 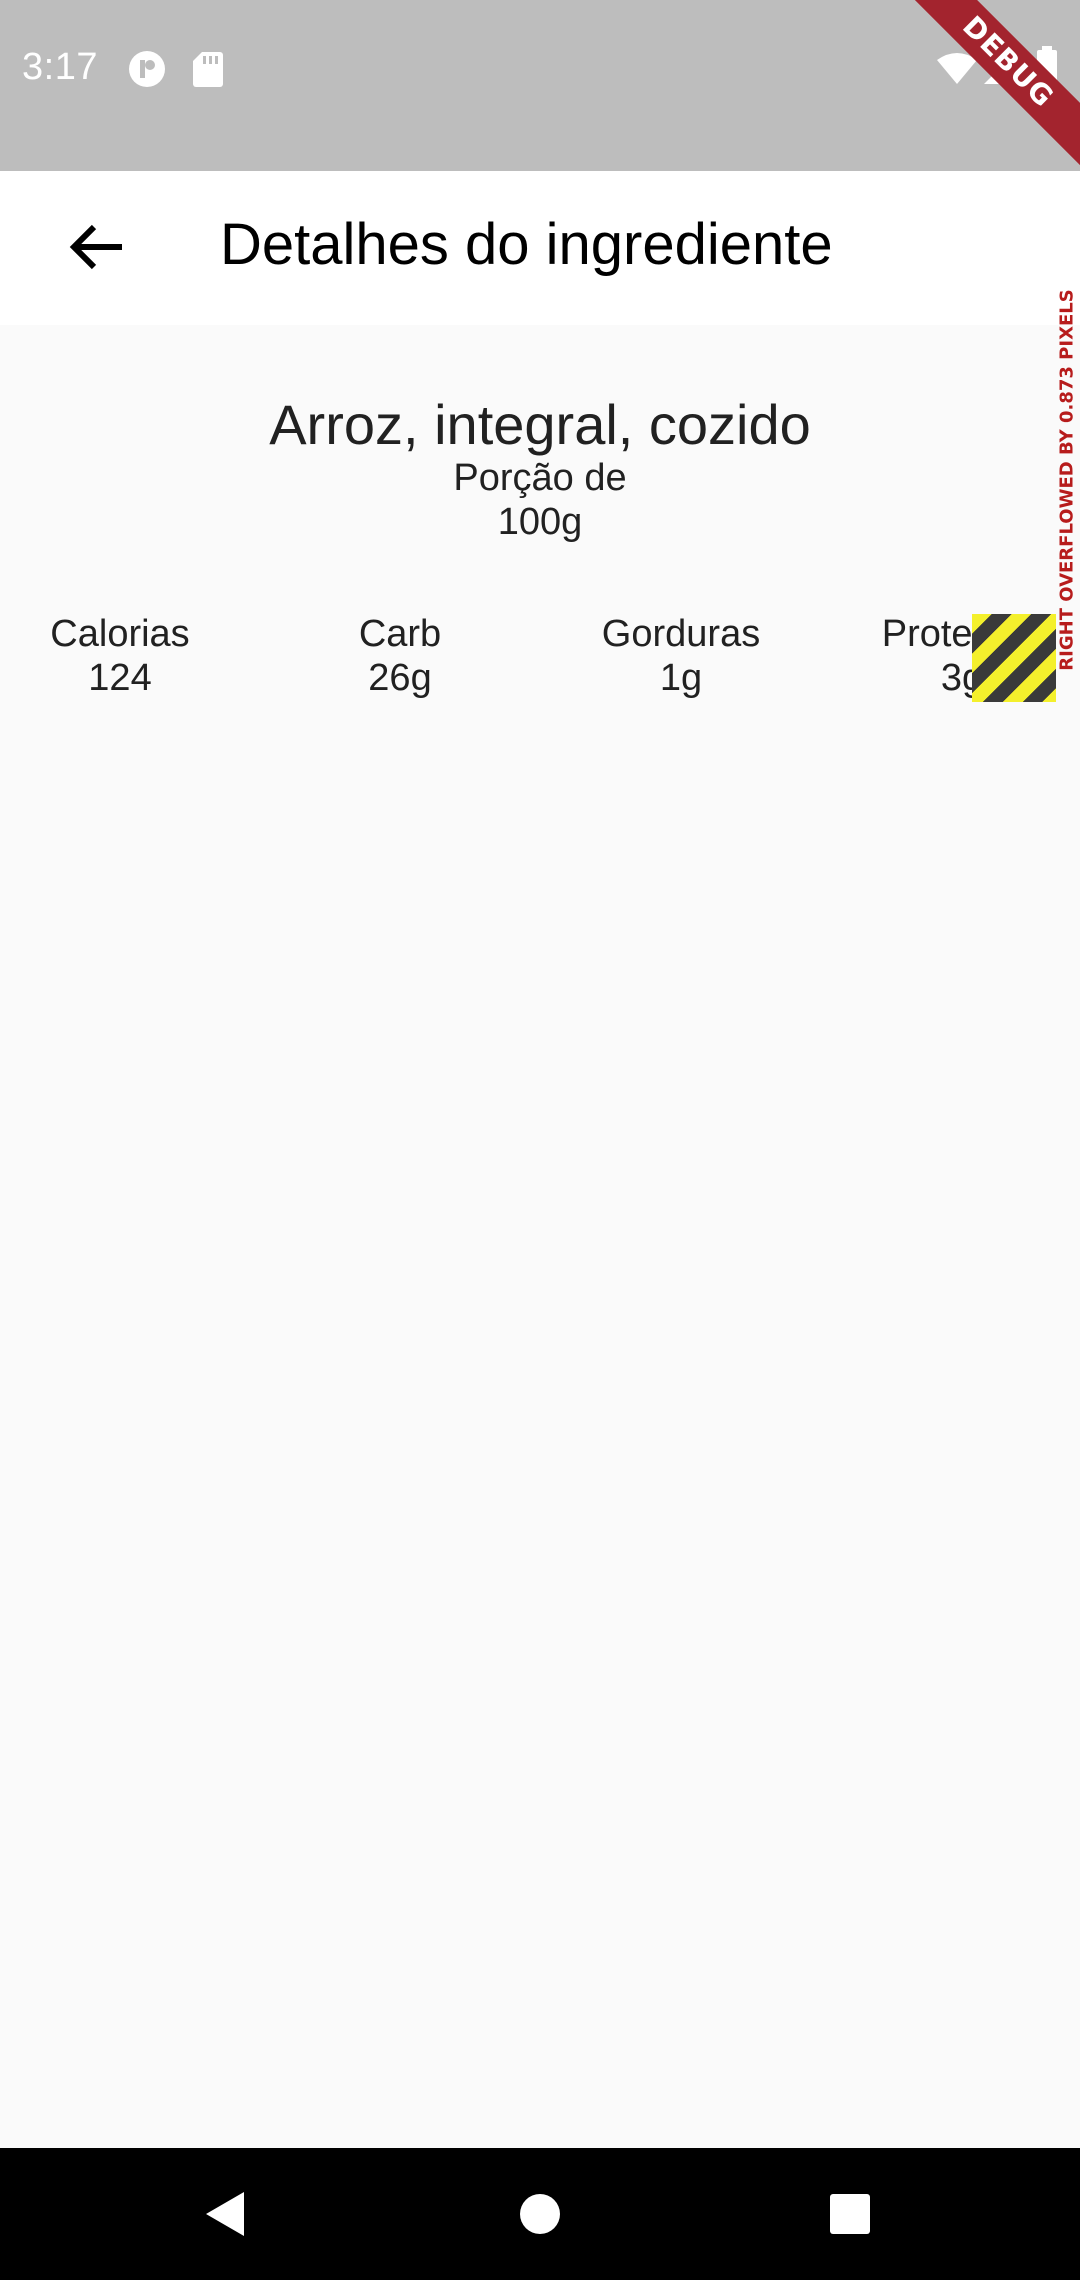 What do you see at coordinates (120, 634) in the screenshot?
I see `nutrient-label: Calorias` at bounding box center [120, 634].